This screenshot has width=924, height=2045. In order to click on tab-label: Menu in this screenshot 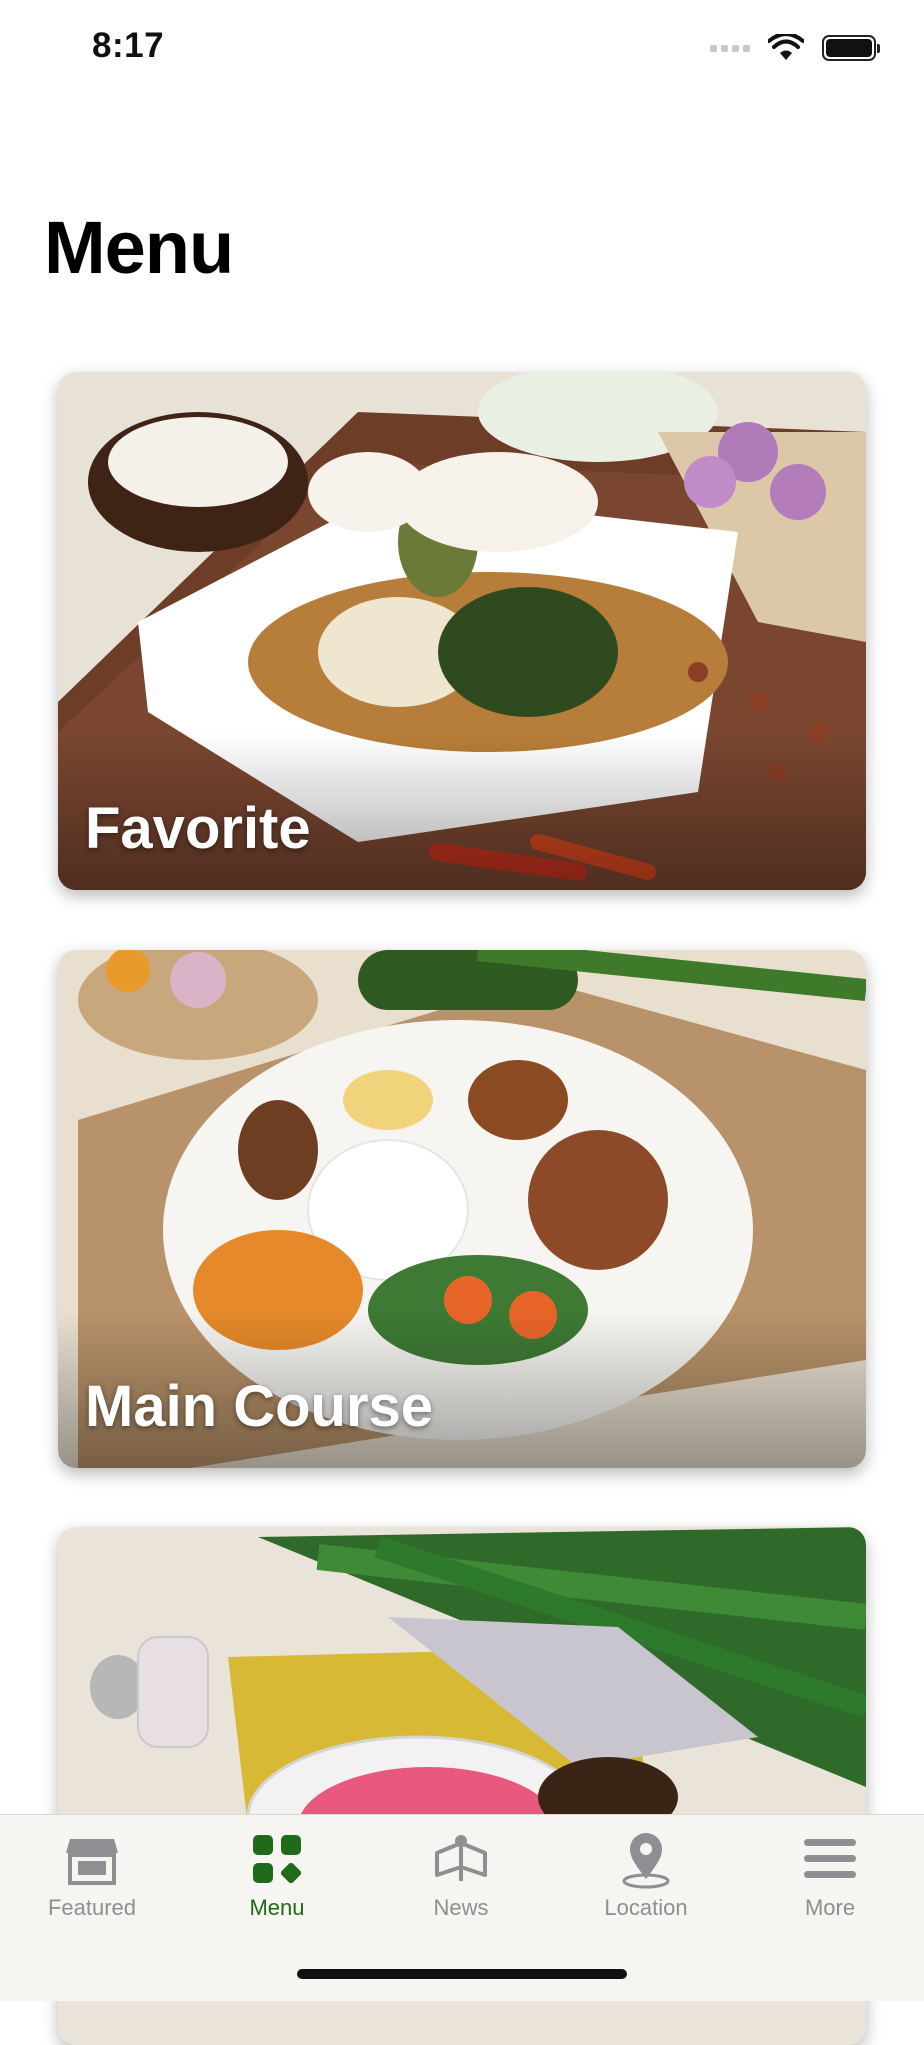, I will do `click(277, 1907)`.